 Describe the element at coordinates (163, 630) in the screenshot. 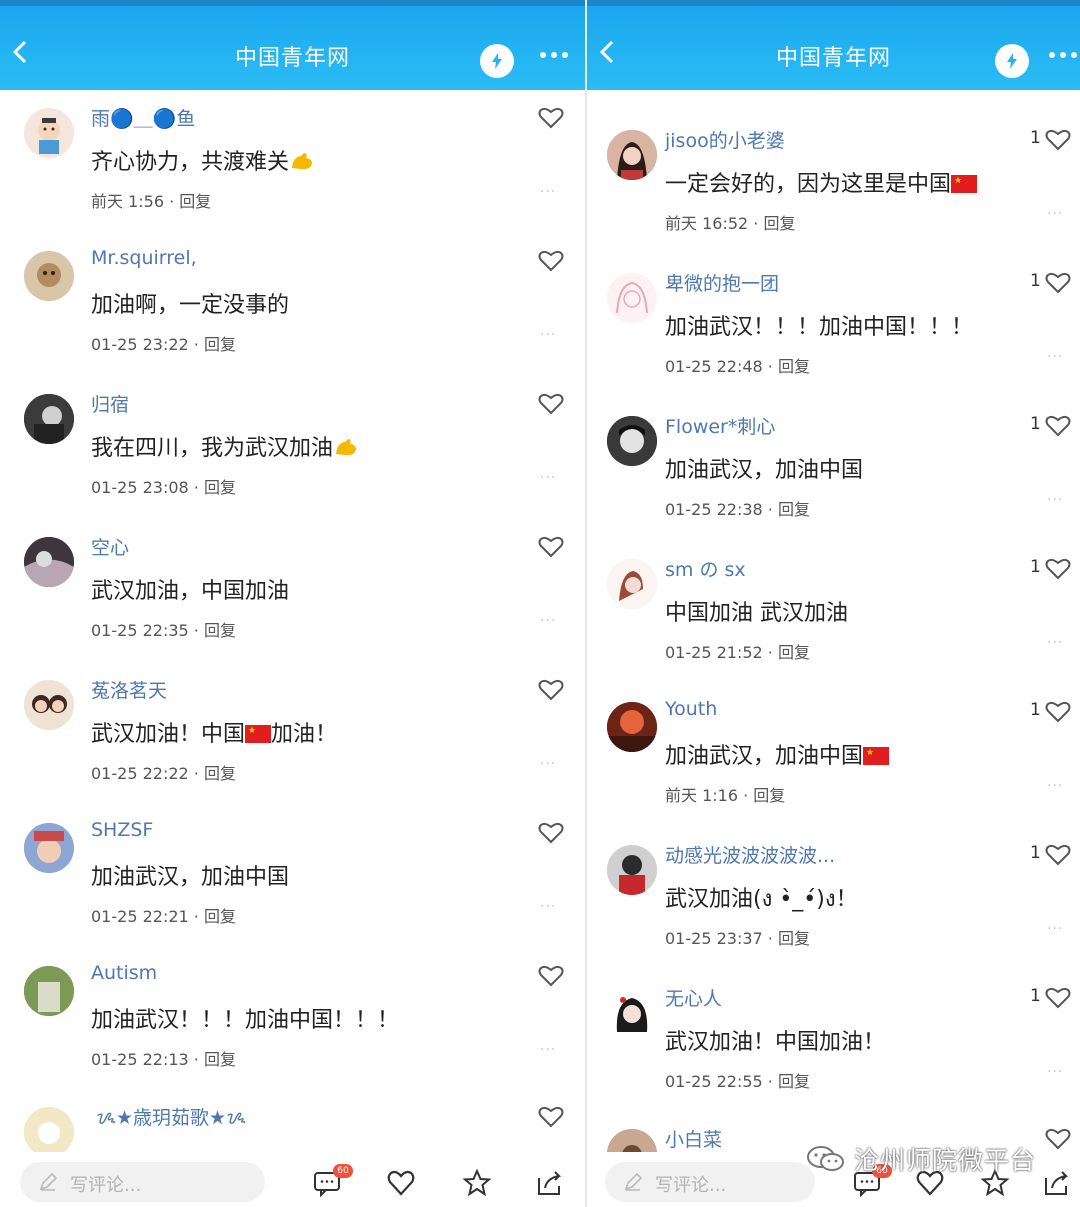

I see `comment-meta: 01-25 22:35 · 回复` at that location.